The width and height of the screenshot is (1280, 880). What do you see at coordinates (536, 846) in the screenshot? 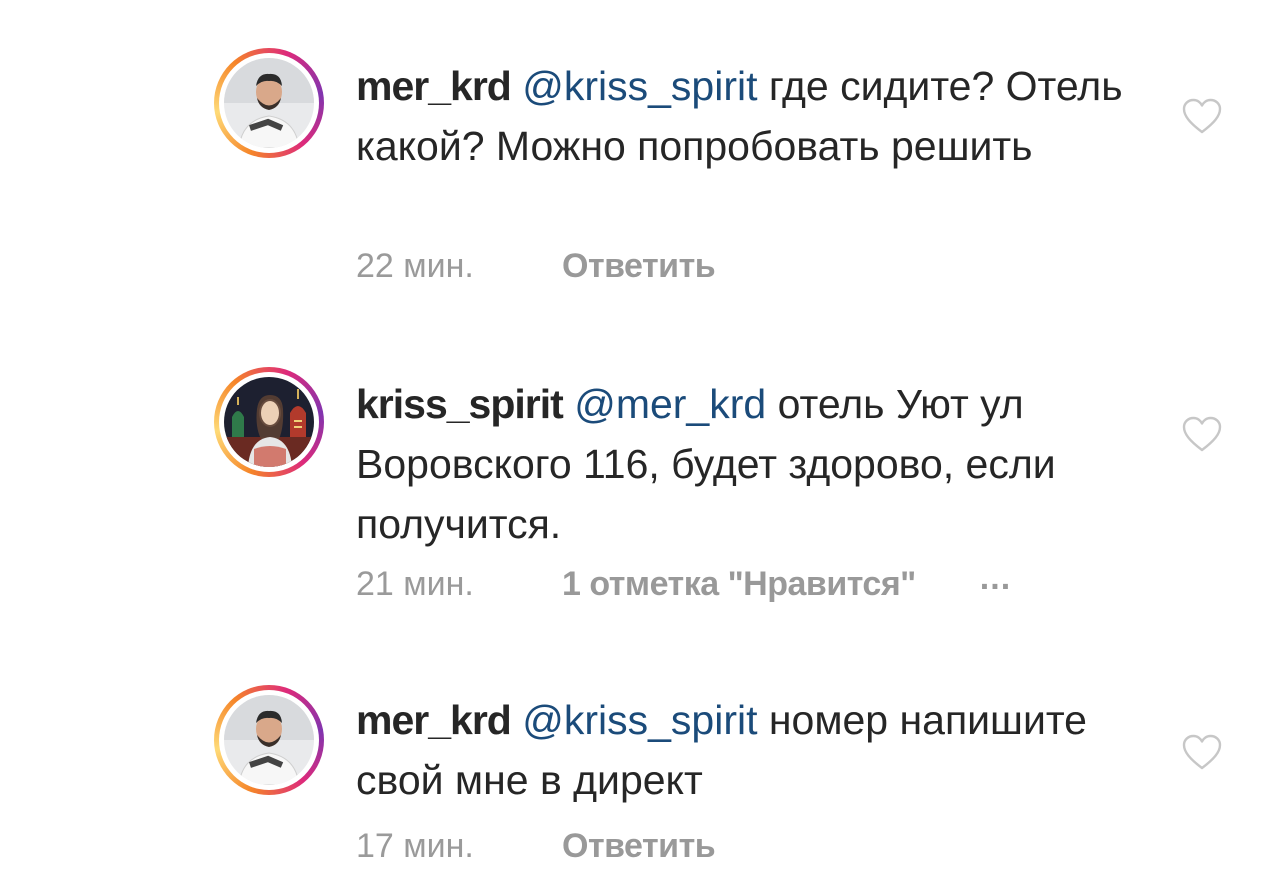
I see `comment-meta: 17 мин. Ответить` at bounding box center [536, 846].